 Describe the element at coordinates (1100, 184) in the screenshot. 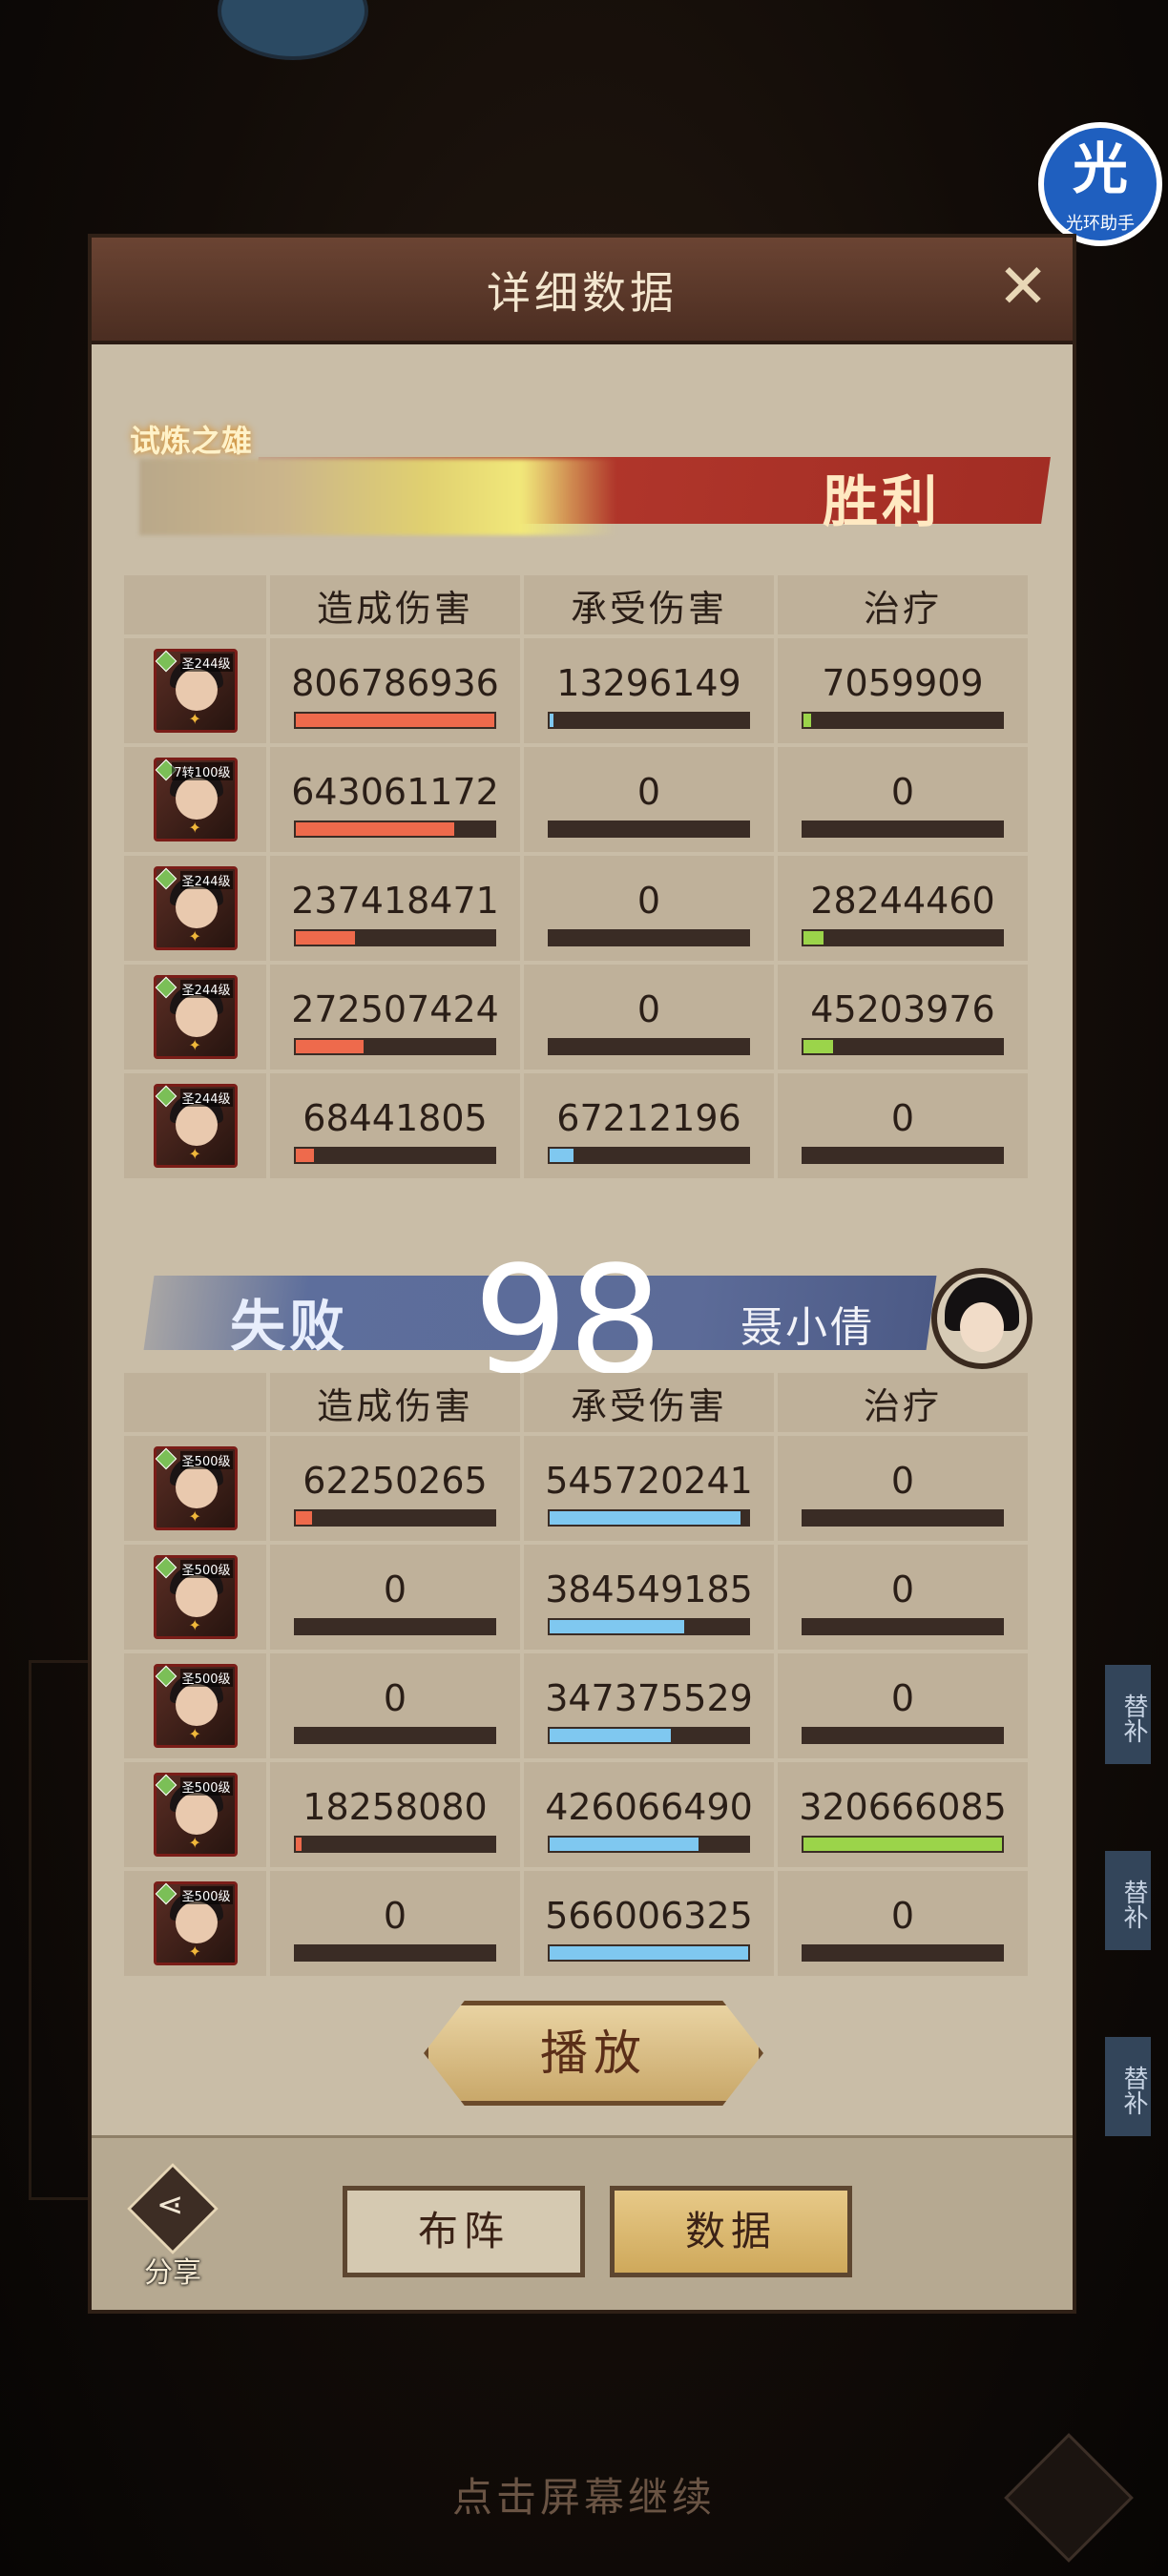

I see `helper-badge: 光 光环助手` at that location.